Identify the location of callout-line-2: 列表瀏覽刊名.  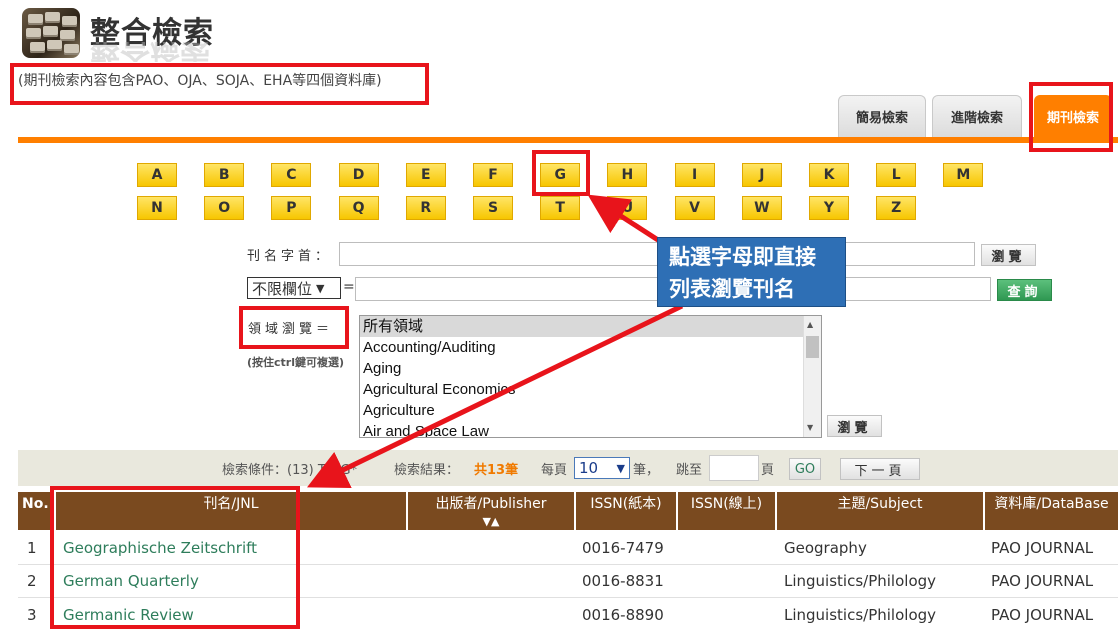
(732, 289).